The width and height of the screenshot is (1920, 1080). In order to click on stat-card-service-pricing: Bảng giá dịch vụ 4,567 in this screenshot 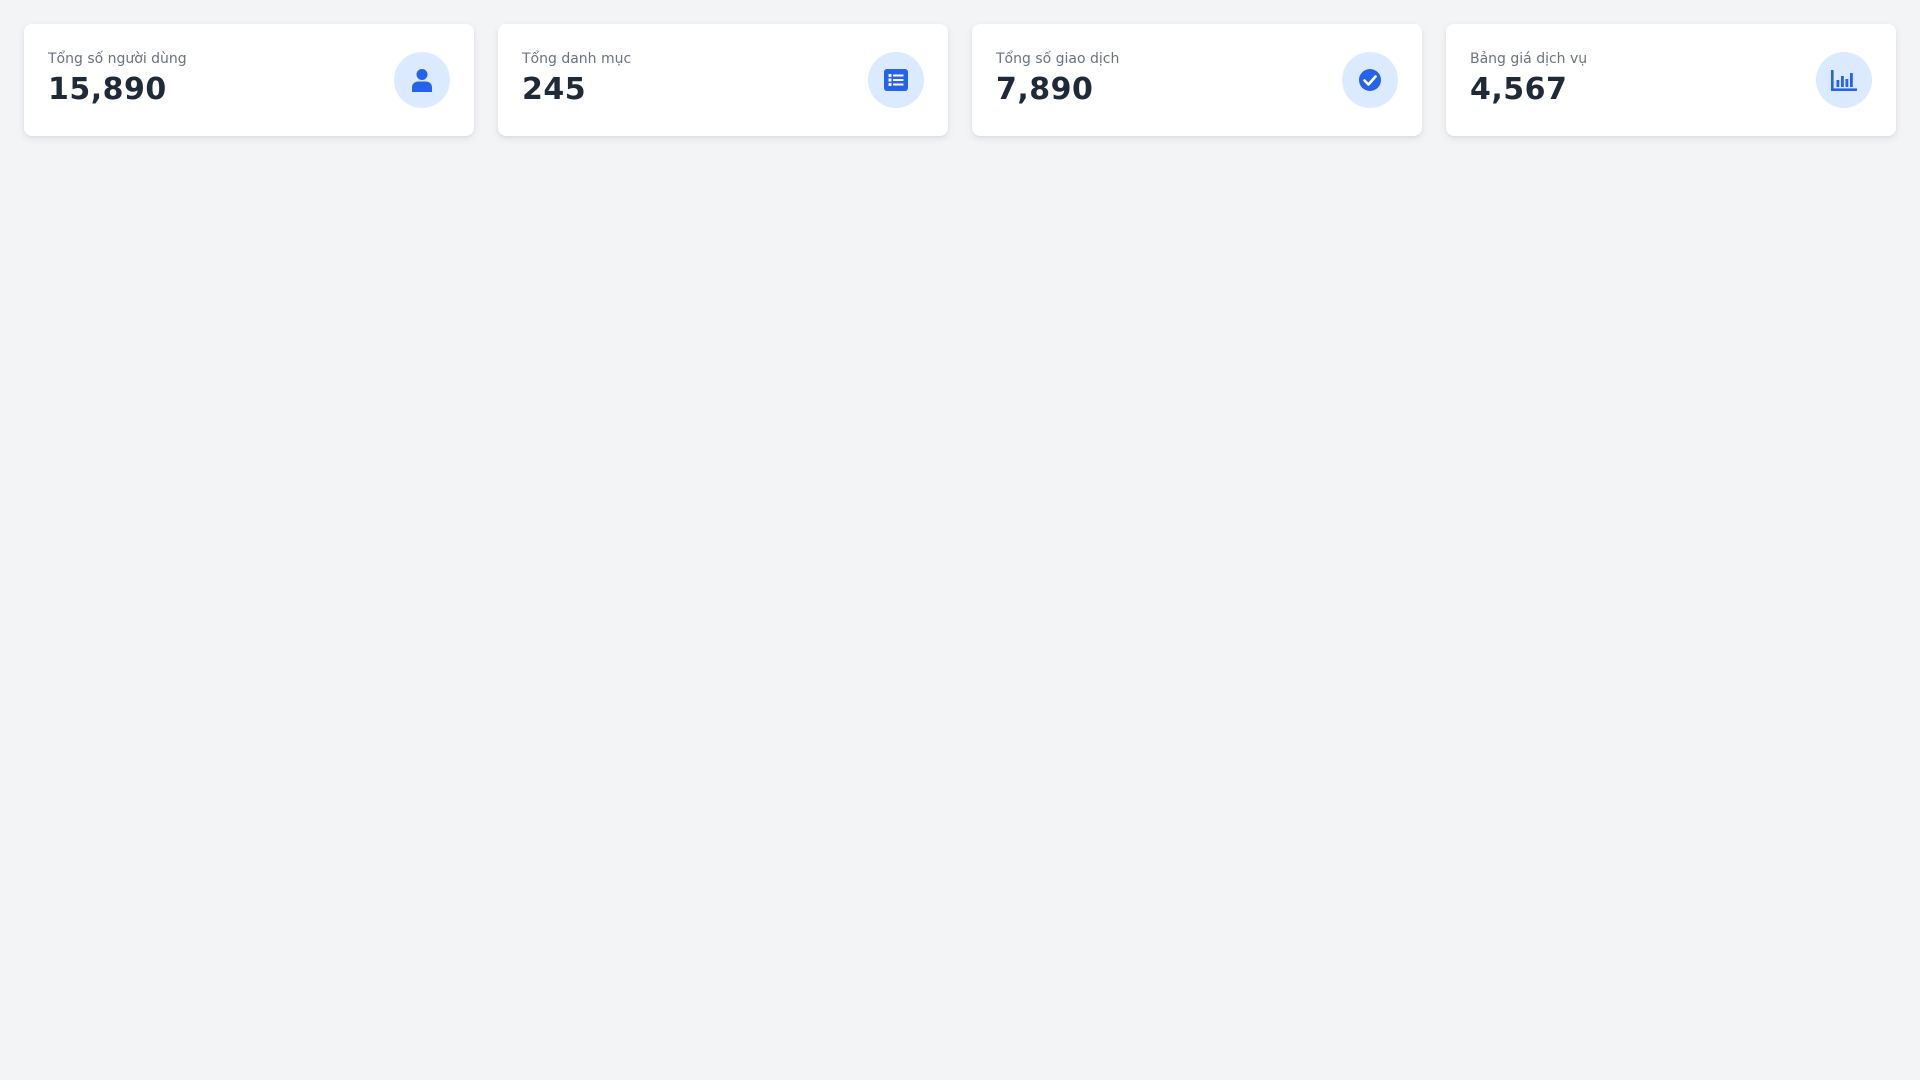, I will do `click(1671, 80)`.